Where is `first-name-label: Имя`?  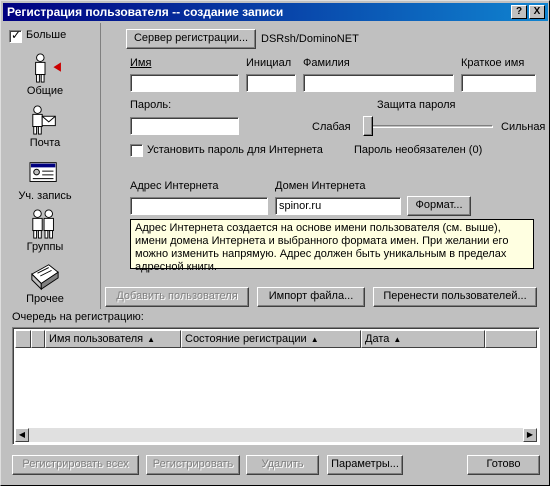
first-name-label: Имя is located at coordinates (141, 63).